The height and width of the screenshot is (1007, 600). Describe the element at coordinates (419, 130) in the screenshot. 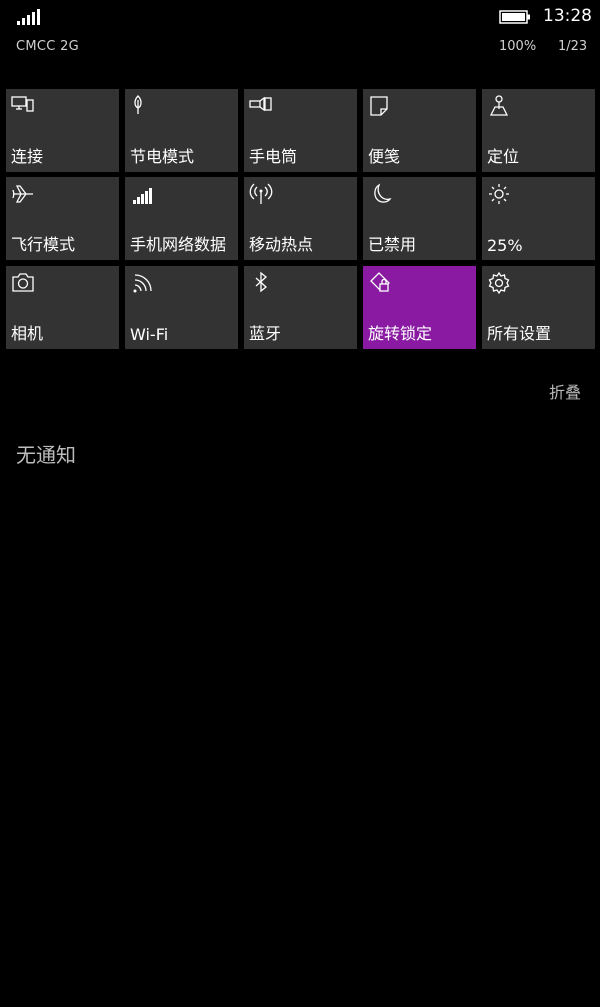

I see `tile-note: 便笺` at that location.